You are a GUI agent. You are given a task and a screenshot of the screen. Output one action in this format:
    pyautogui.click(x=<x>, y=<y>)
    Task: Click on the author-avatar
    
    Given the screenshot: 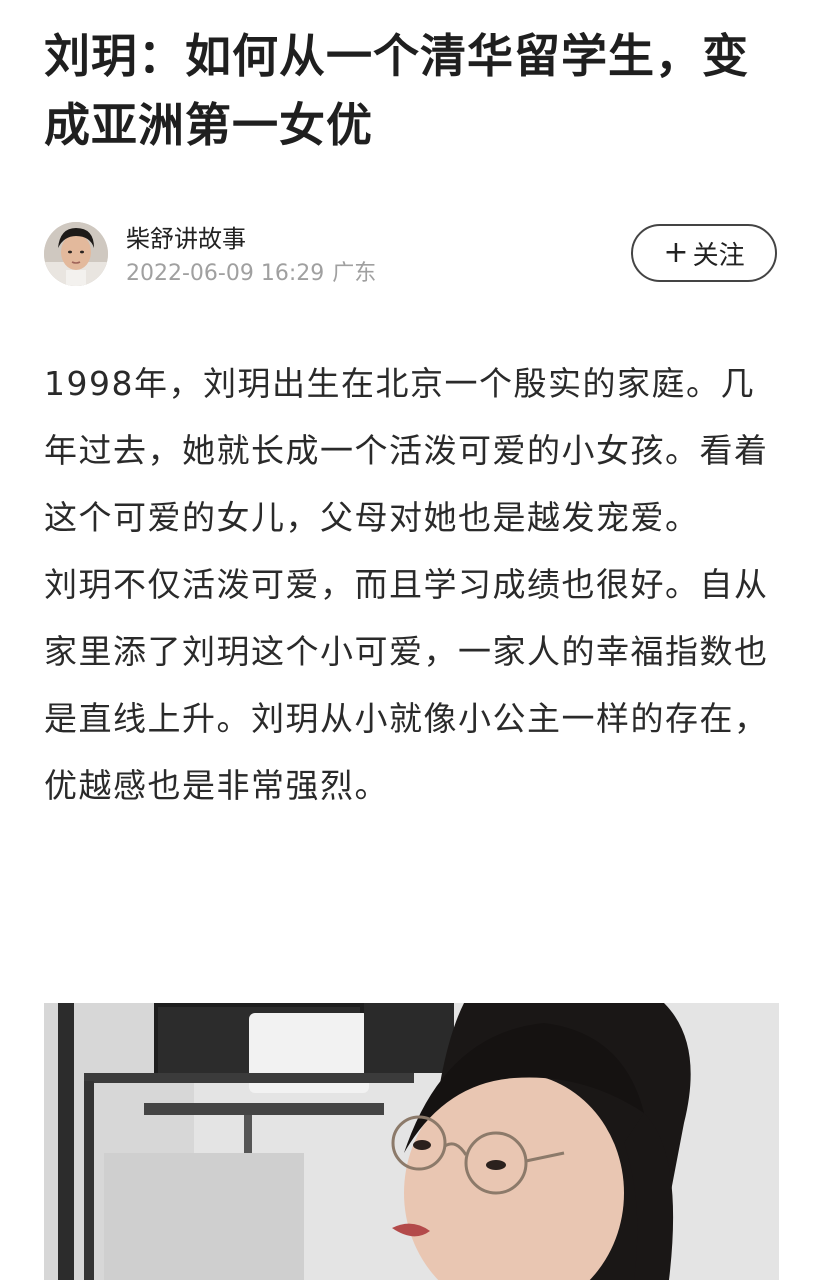 What is the action you would take?
    pyautogui.click(x=76, y=254)
    